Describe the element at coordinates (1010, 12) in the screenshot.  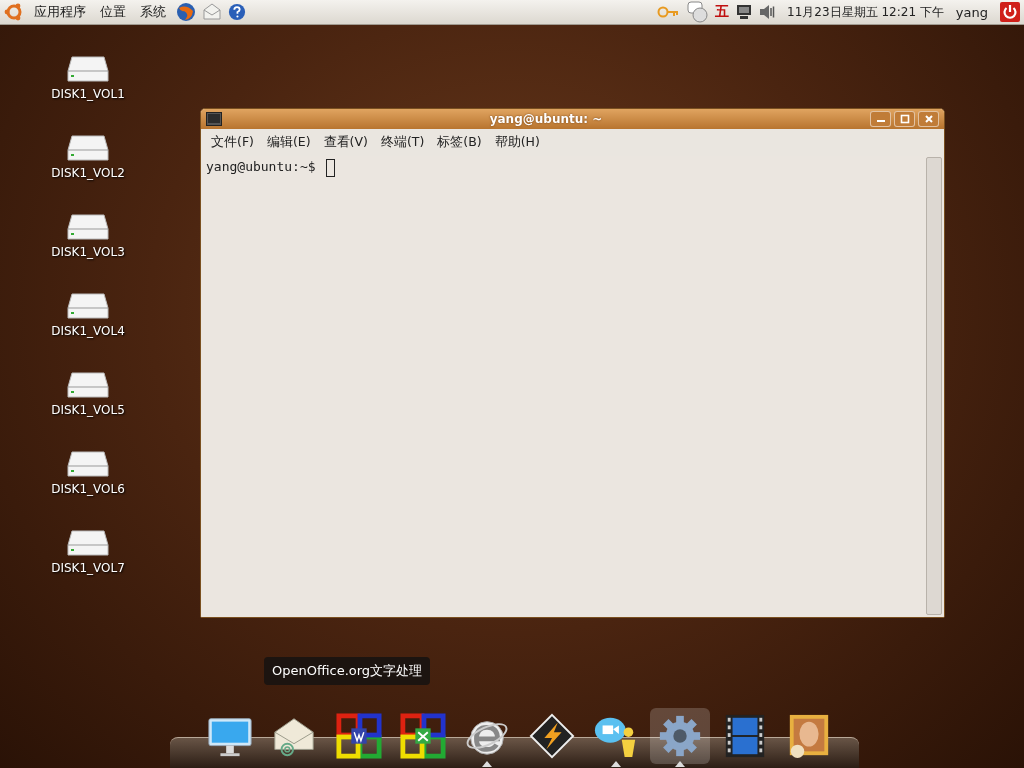
I see `power-icon` at that location.